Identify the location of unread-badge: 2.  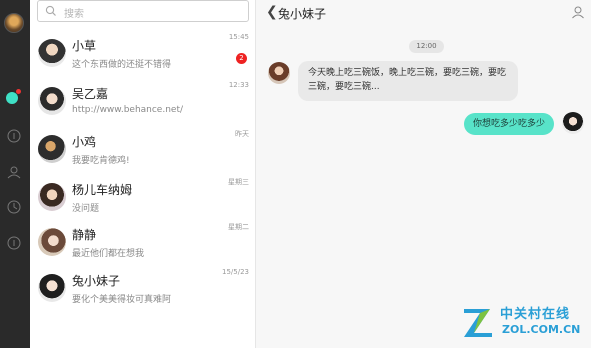
(241, 58).